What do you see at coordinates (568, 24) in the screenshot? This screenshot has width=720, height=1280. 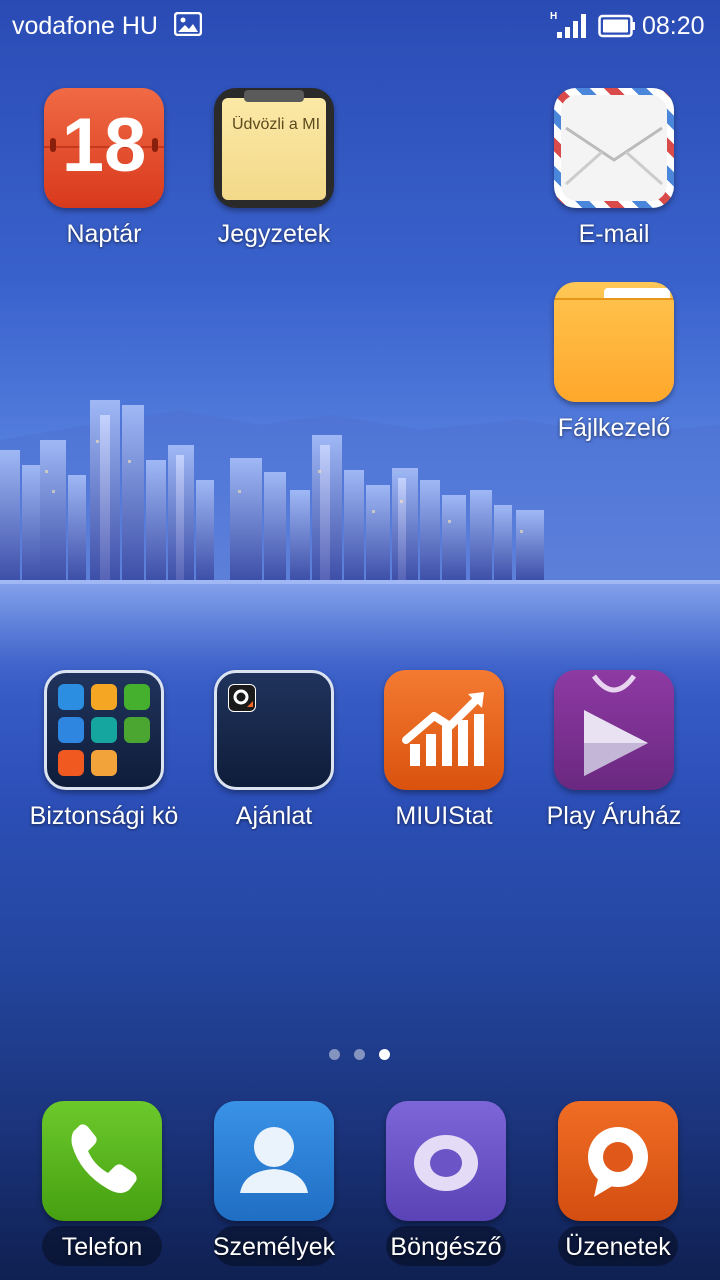 I see `signal-strength-icon: H` at bounding box center [568, 24].